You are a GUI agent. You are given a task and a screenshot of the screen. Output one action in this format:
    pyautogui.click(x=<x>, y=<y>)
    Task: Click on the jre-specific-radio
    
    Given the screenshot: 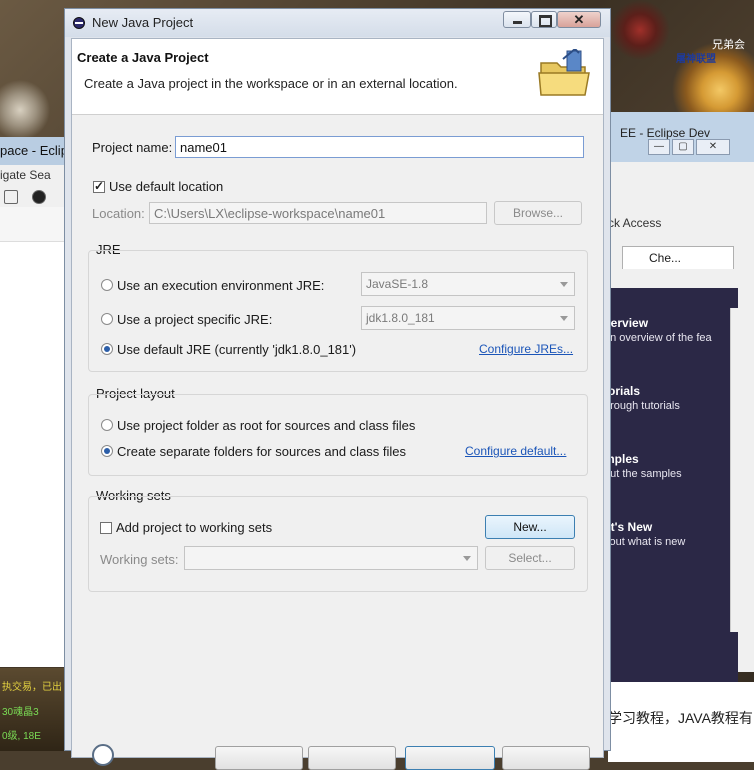 What is the action you would take?
    pyautogui.click(x=107, y=319)
    